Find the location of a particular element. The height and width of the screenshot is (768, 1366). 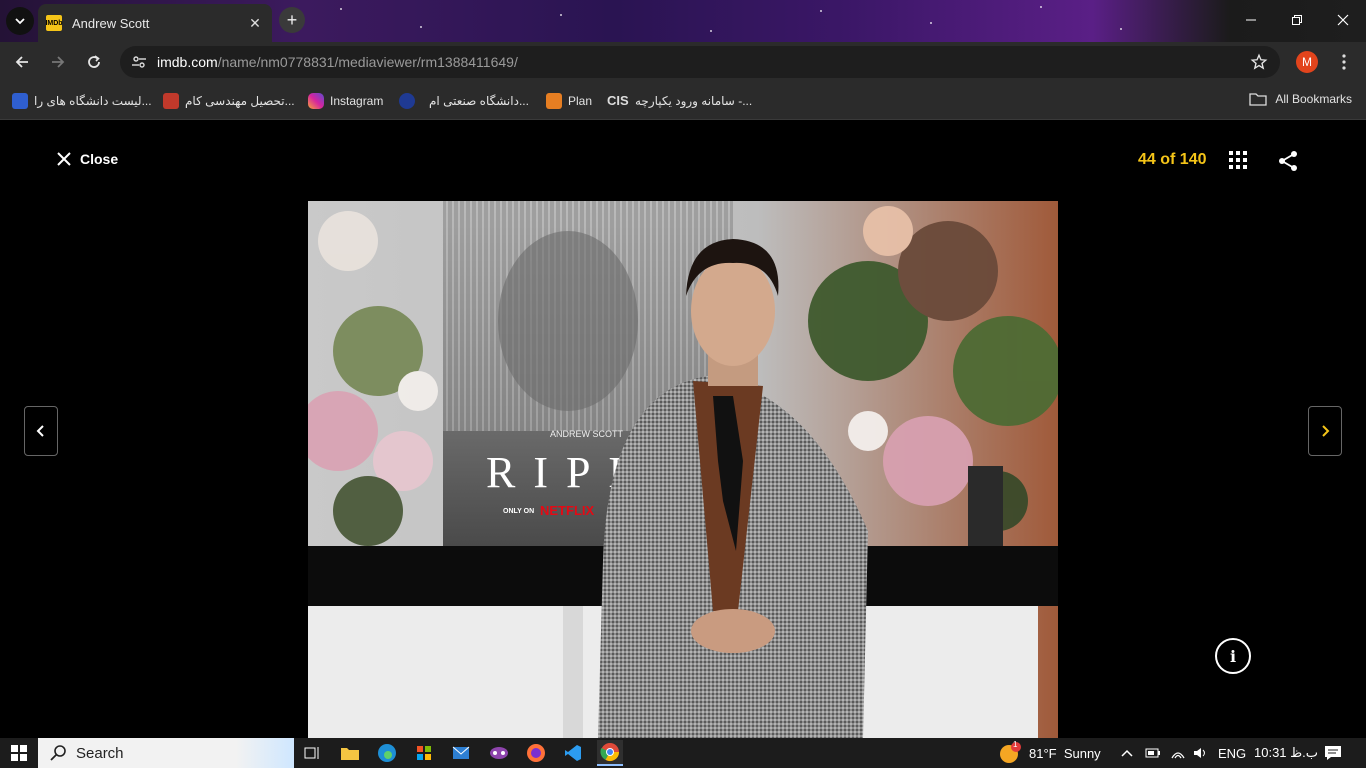

chevron-left-icon is located at coordinates (40, 431).